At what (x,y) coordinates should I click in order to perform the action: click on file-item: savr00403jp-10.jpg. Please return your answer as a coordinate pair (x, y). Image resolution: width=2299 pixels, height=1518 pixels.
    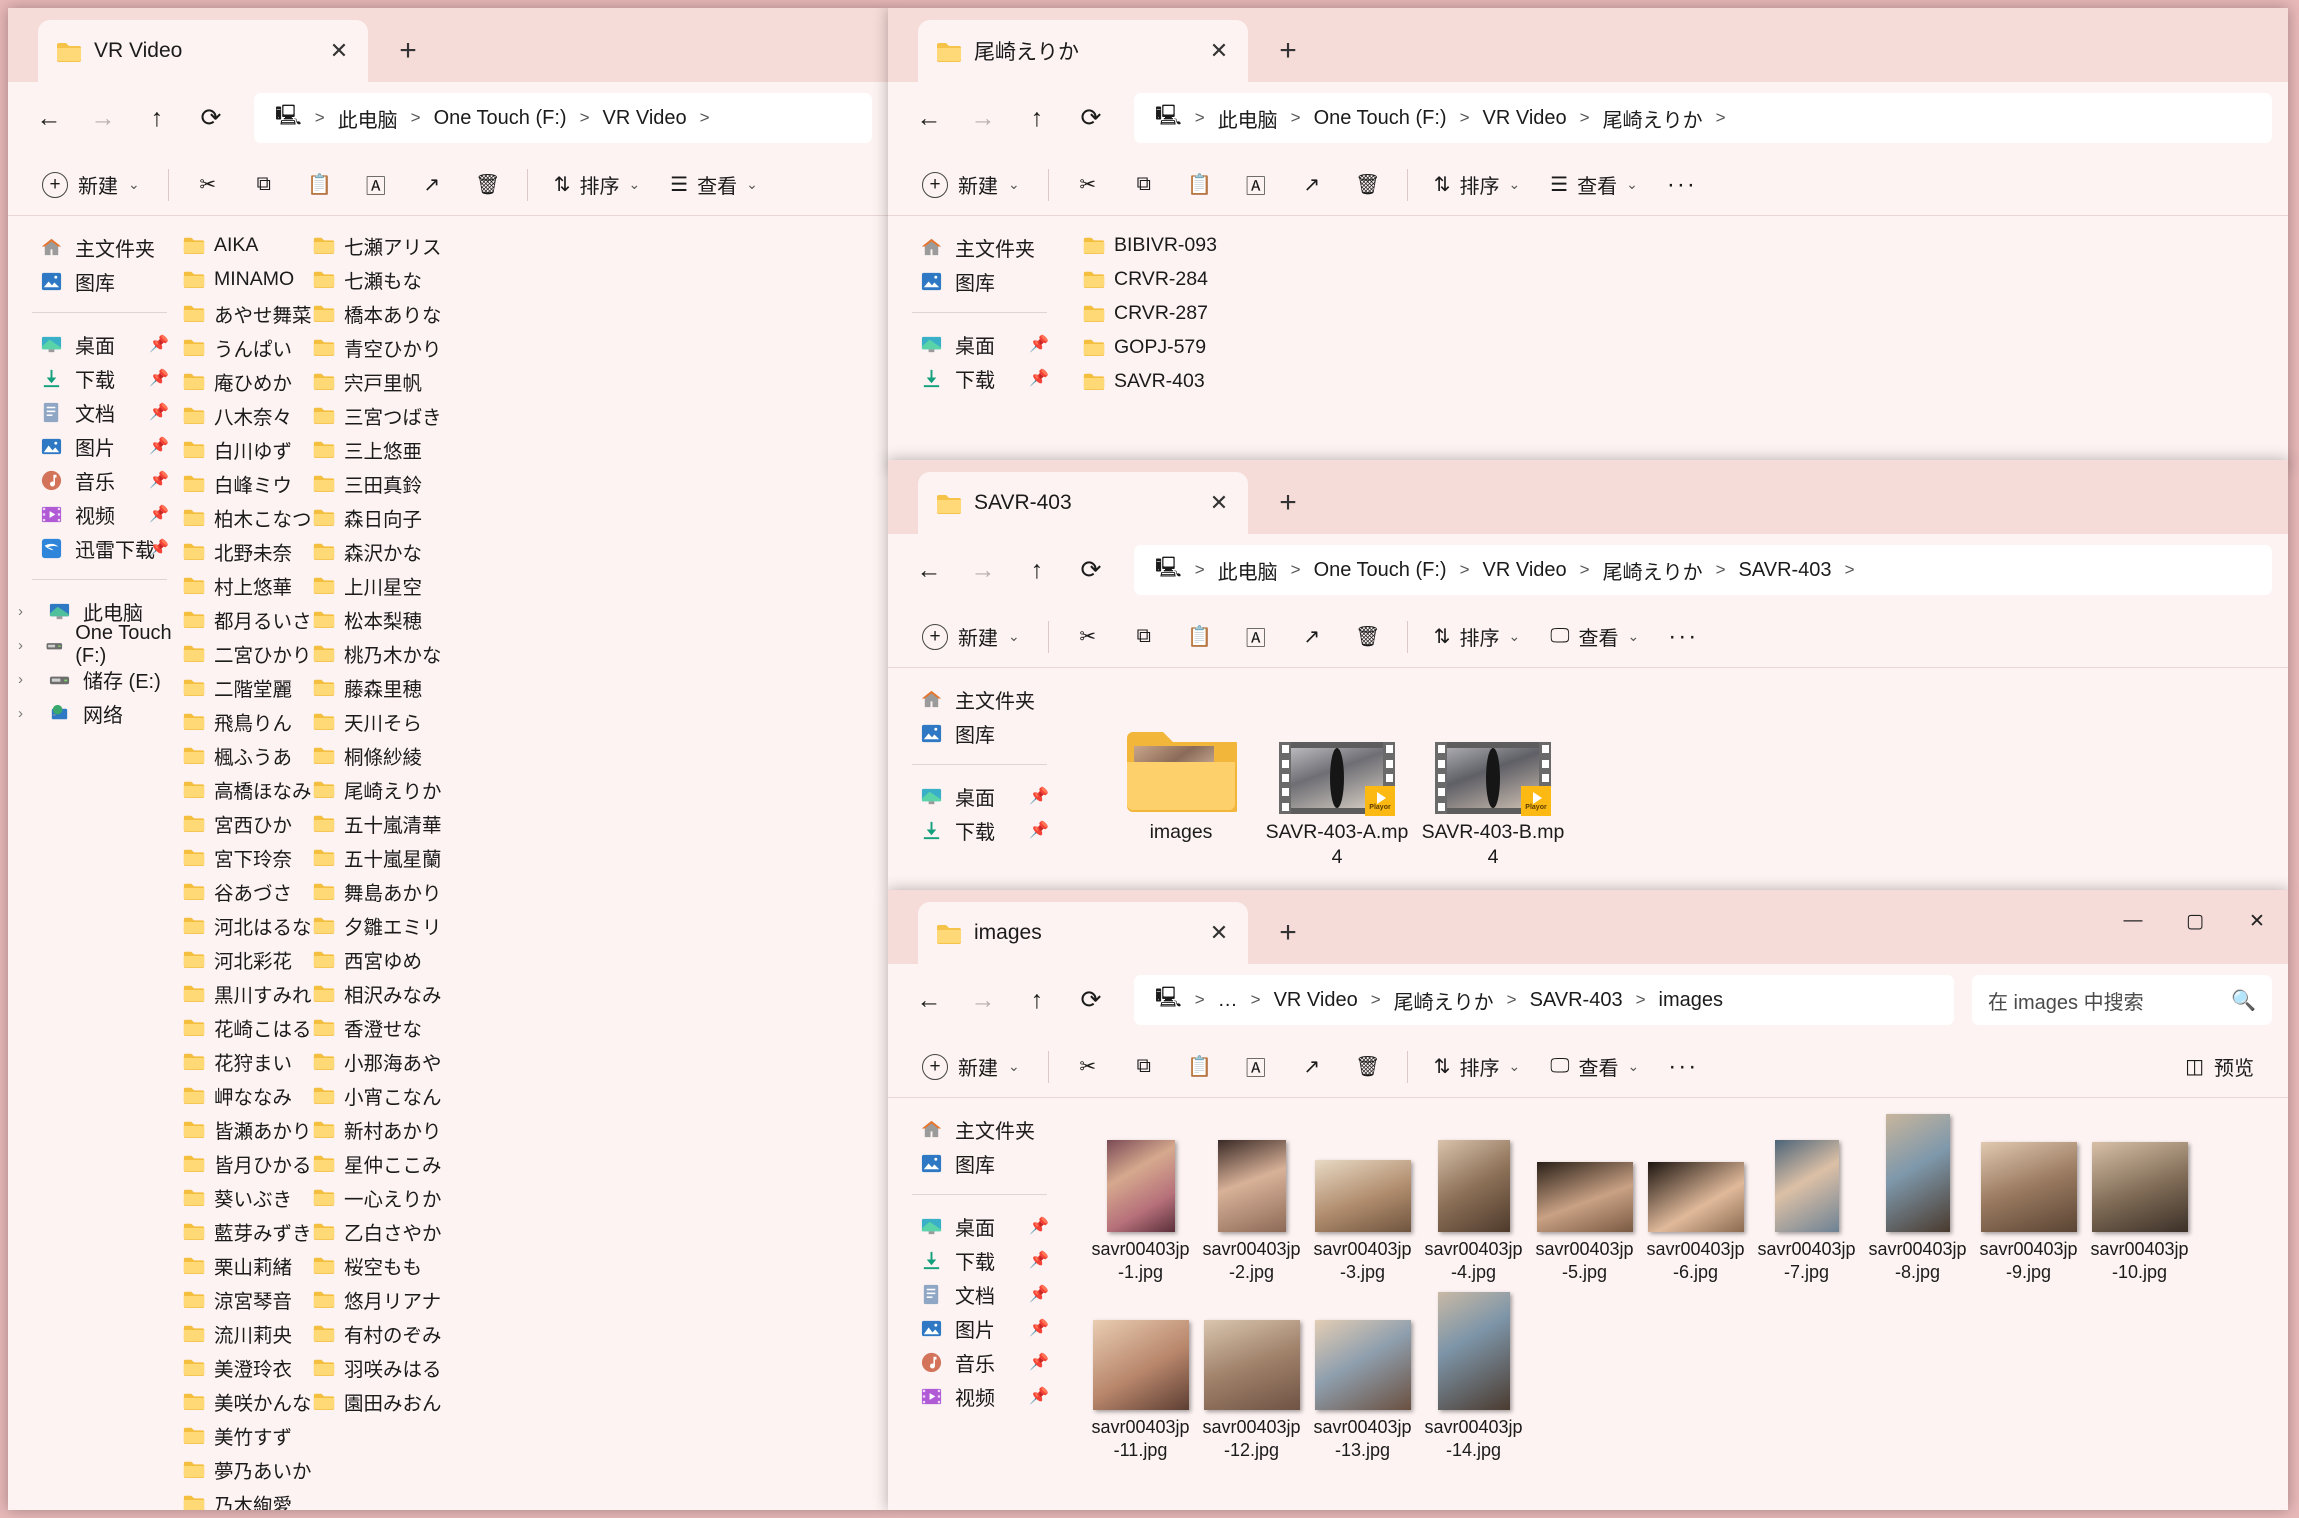
    Looking at the image, I should click on (2139, 1204).